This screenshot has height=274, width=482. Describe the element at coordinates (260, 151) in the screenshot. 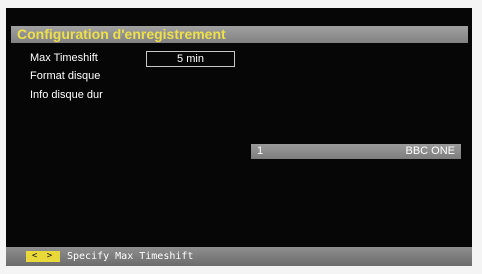

I see `channel-number: 1` at that location.